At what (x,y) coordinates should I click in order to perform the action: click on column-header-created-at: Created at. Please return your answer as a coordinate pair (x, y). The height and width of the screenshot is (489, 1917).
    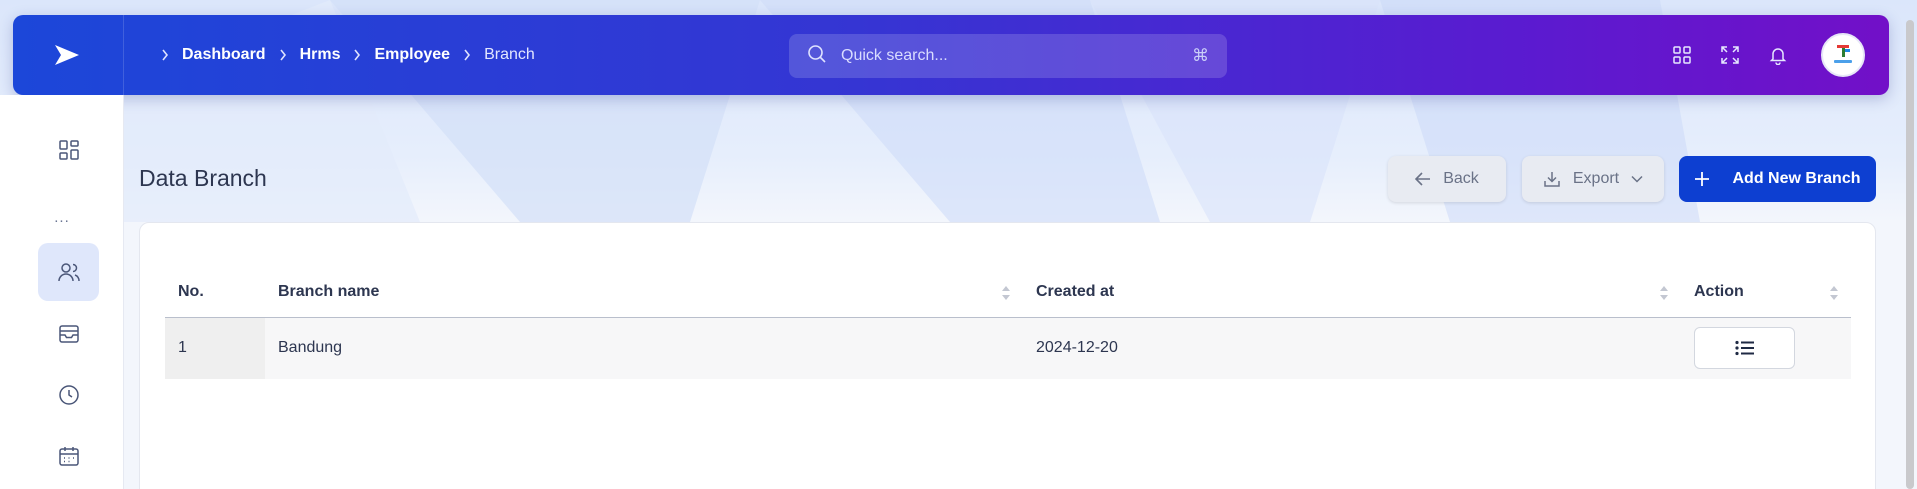
    Looking at the image, I should click on (1352, 292).